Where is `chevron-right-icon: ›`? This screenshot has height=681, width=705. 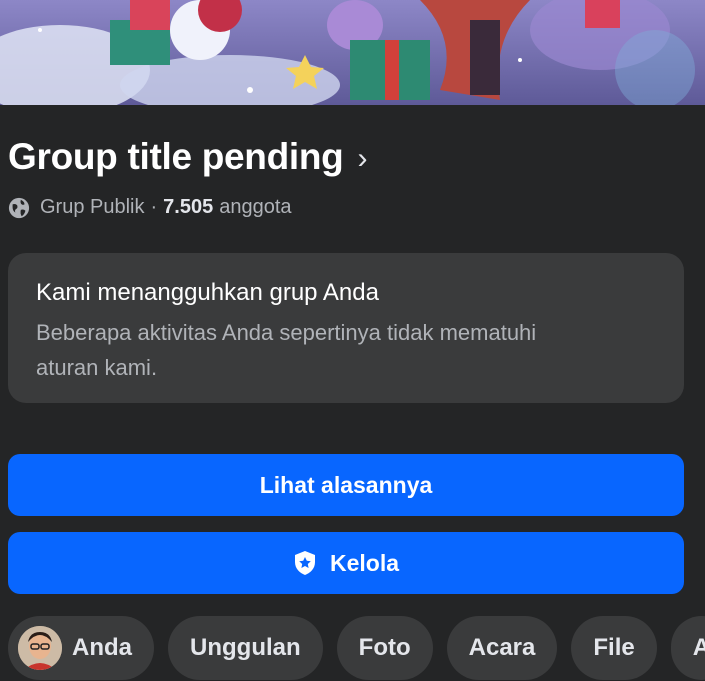
chevron-right-icon: › is located at coordinates (362, 158).